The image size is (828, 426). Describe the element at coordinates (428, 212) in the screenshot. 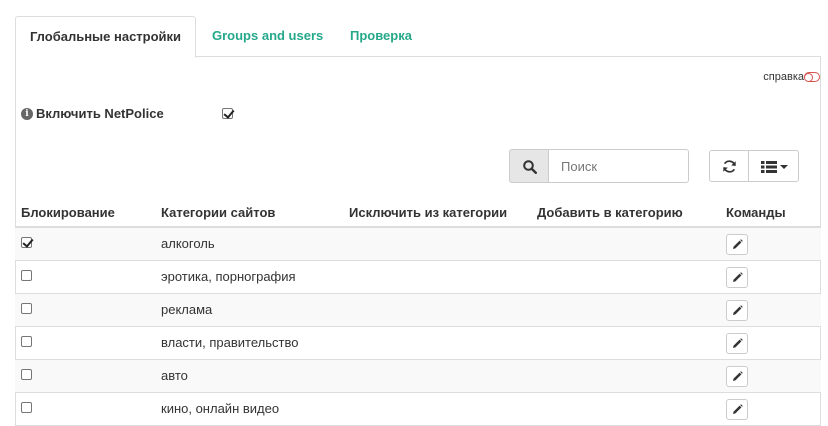

I see `column-header-exclude: Исключить из категории` at that location.